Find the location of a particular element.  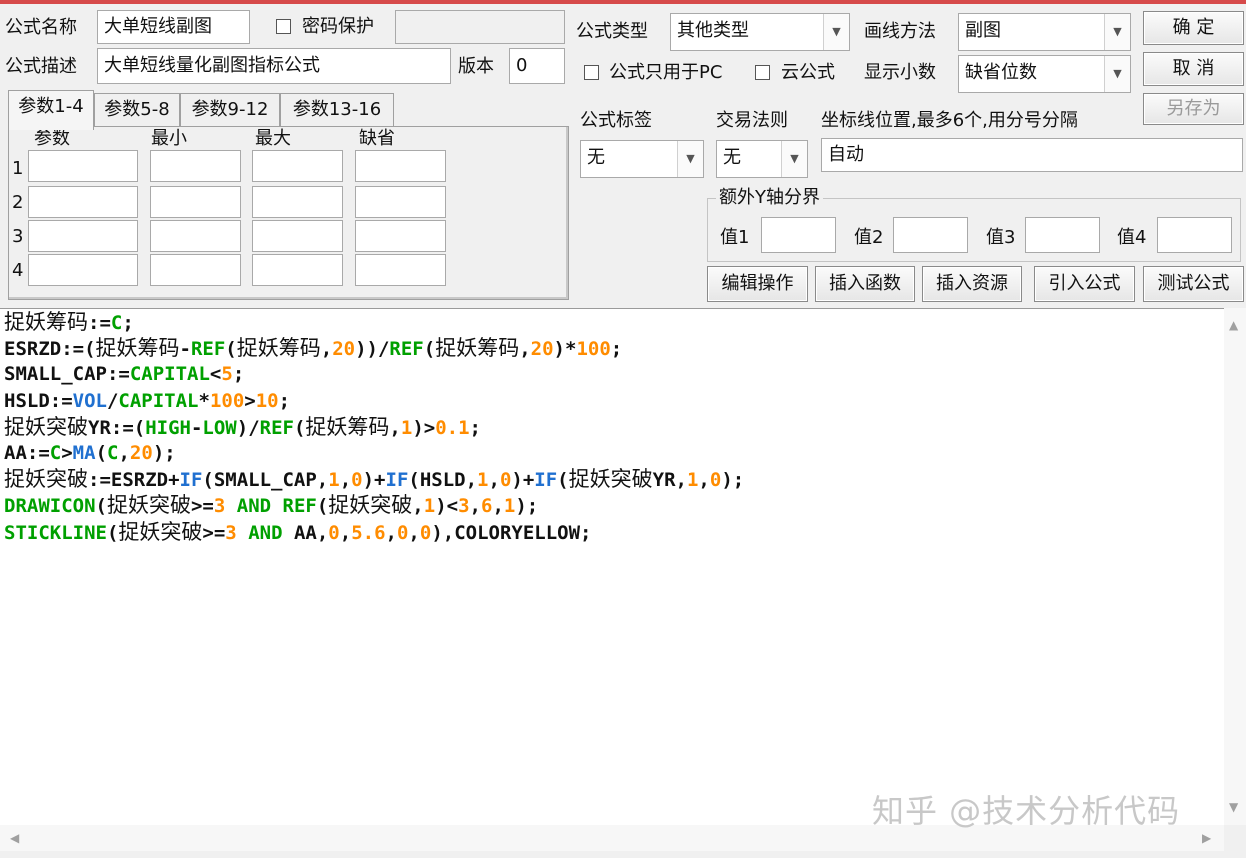

version-label: 版本 is located at coordinates (476, 66).